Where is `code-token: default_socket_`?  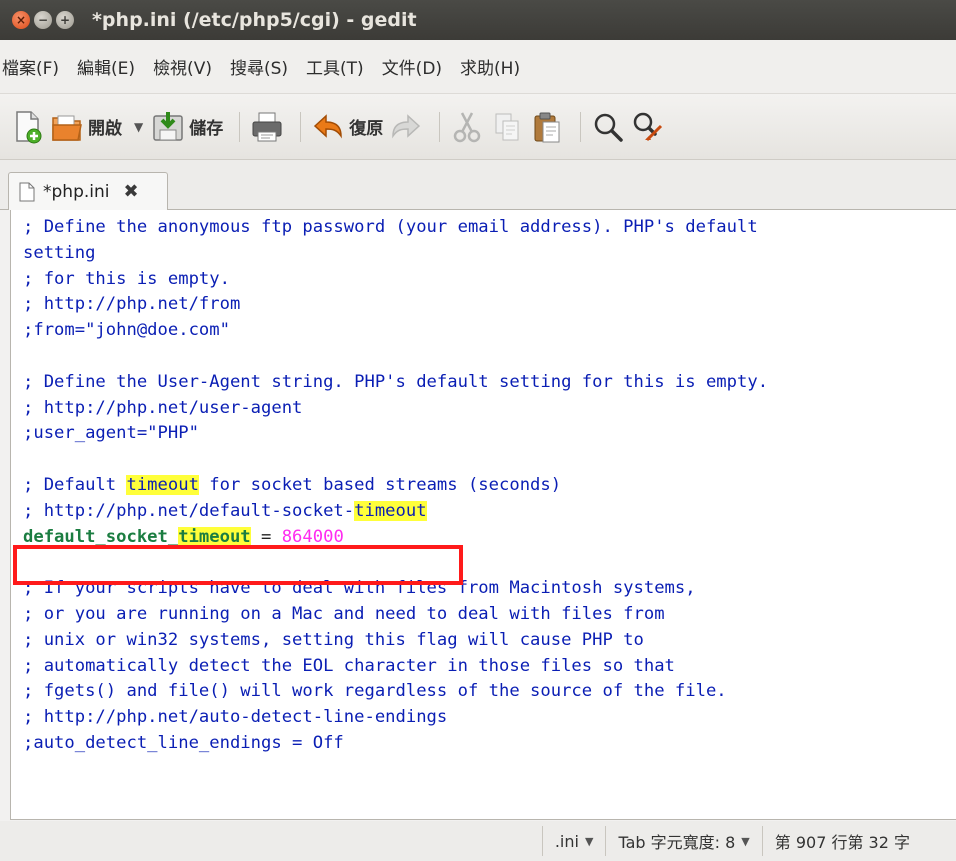 code-token: default_socket_ is located at coordinates (101, 536).